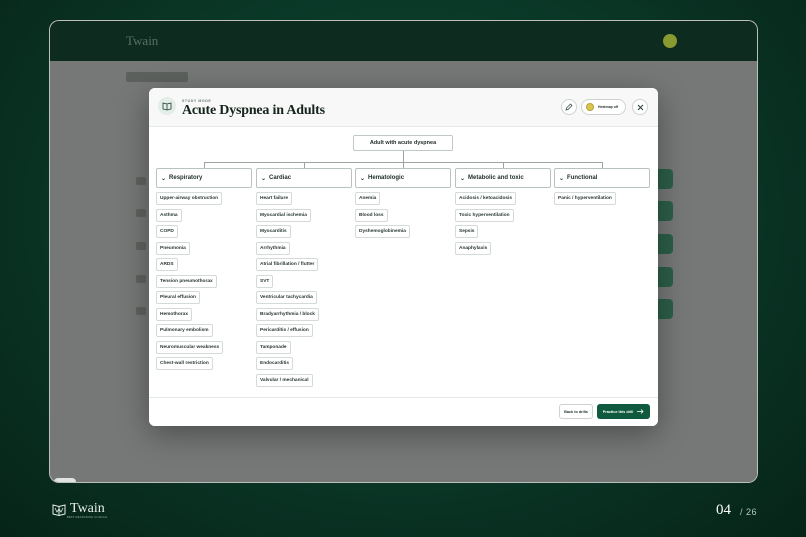 The image size is (806, 537). I want to click on diagnosis-node: Chest-wall restriction, so click(184, 363).